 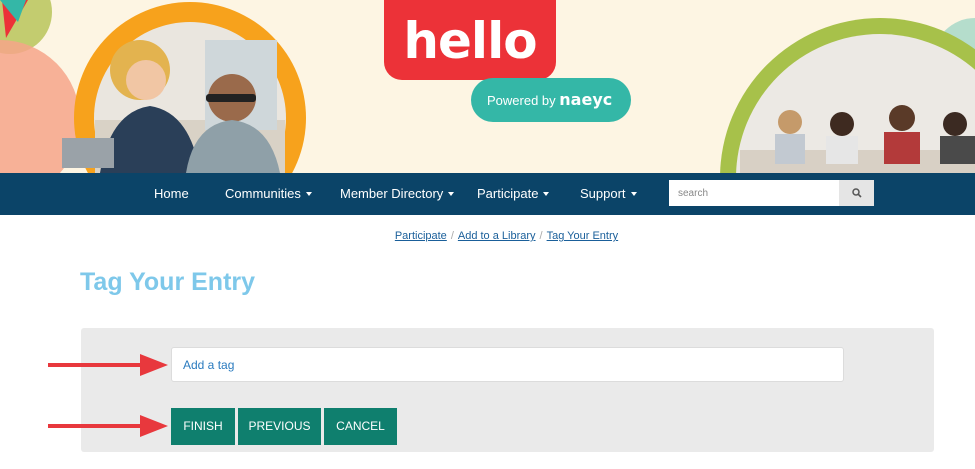 I want to click on nav-item-label: Member Directory, so click(x=392, y=193).